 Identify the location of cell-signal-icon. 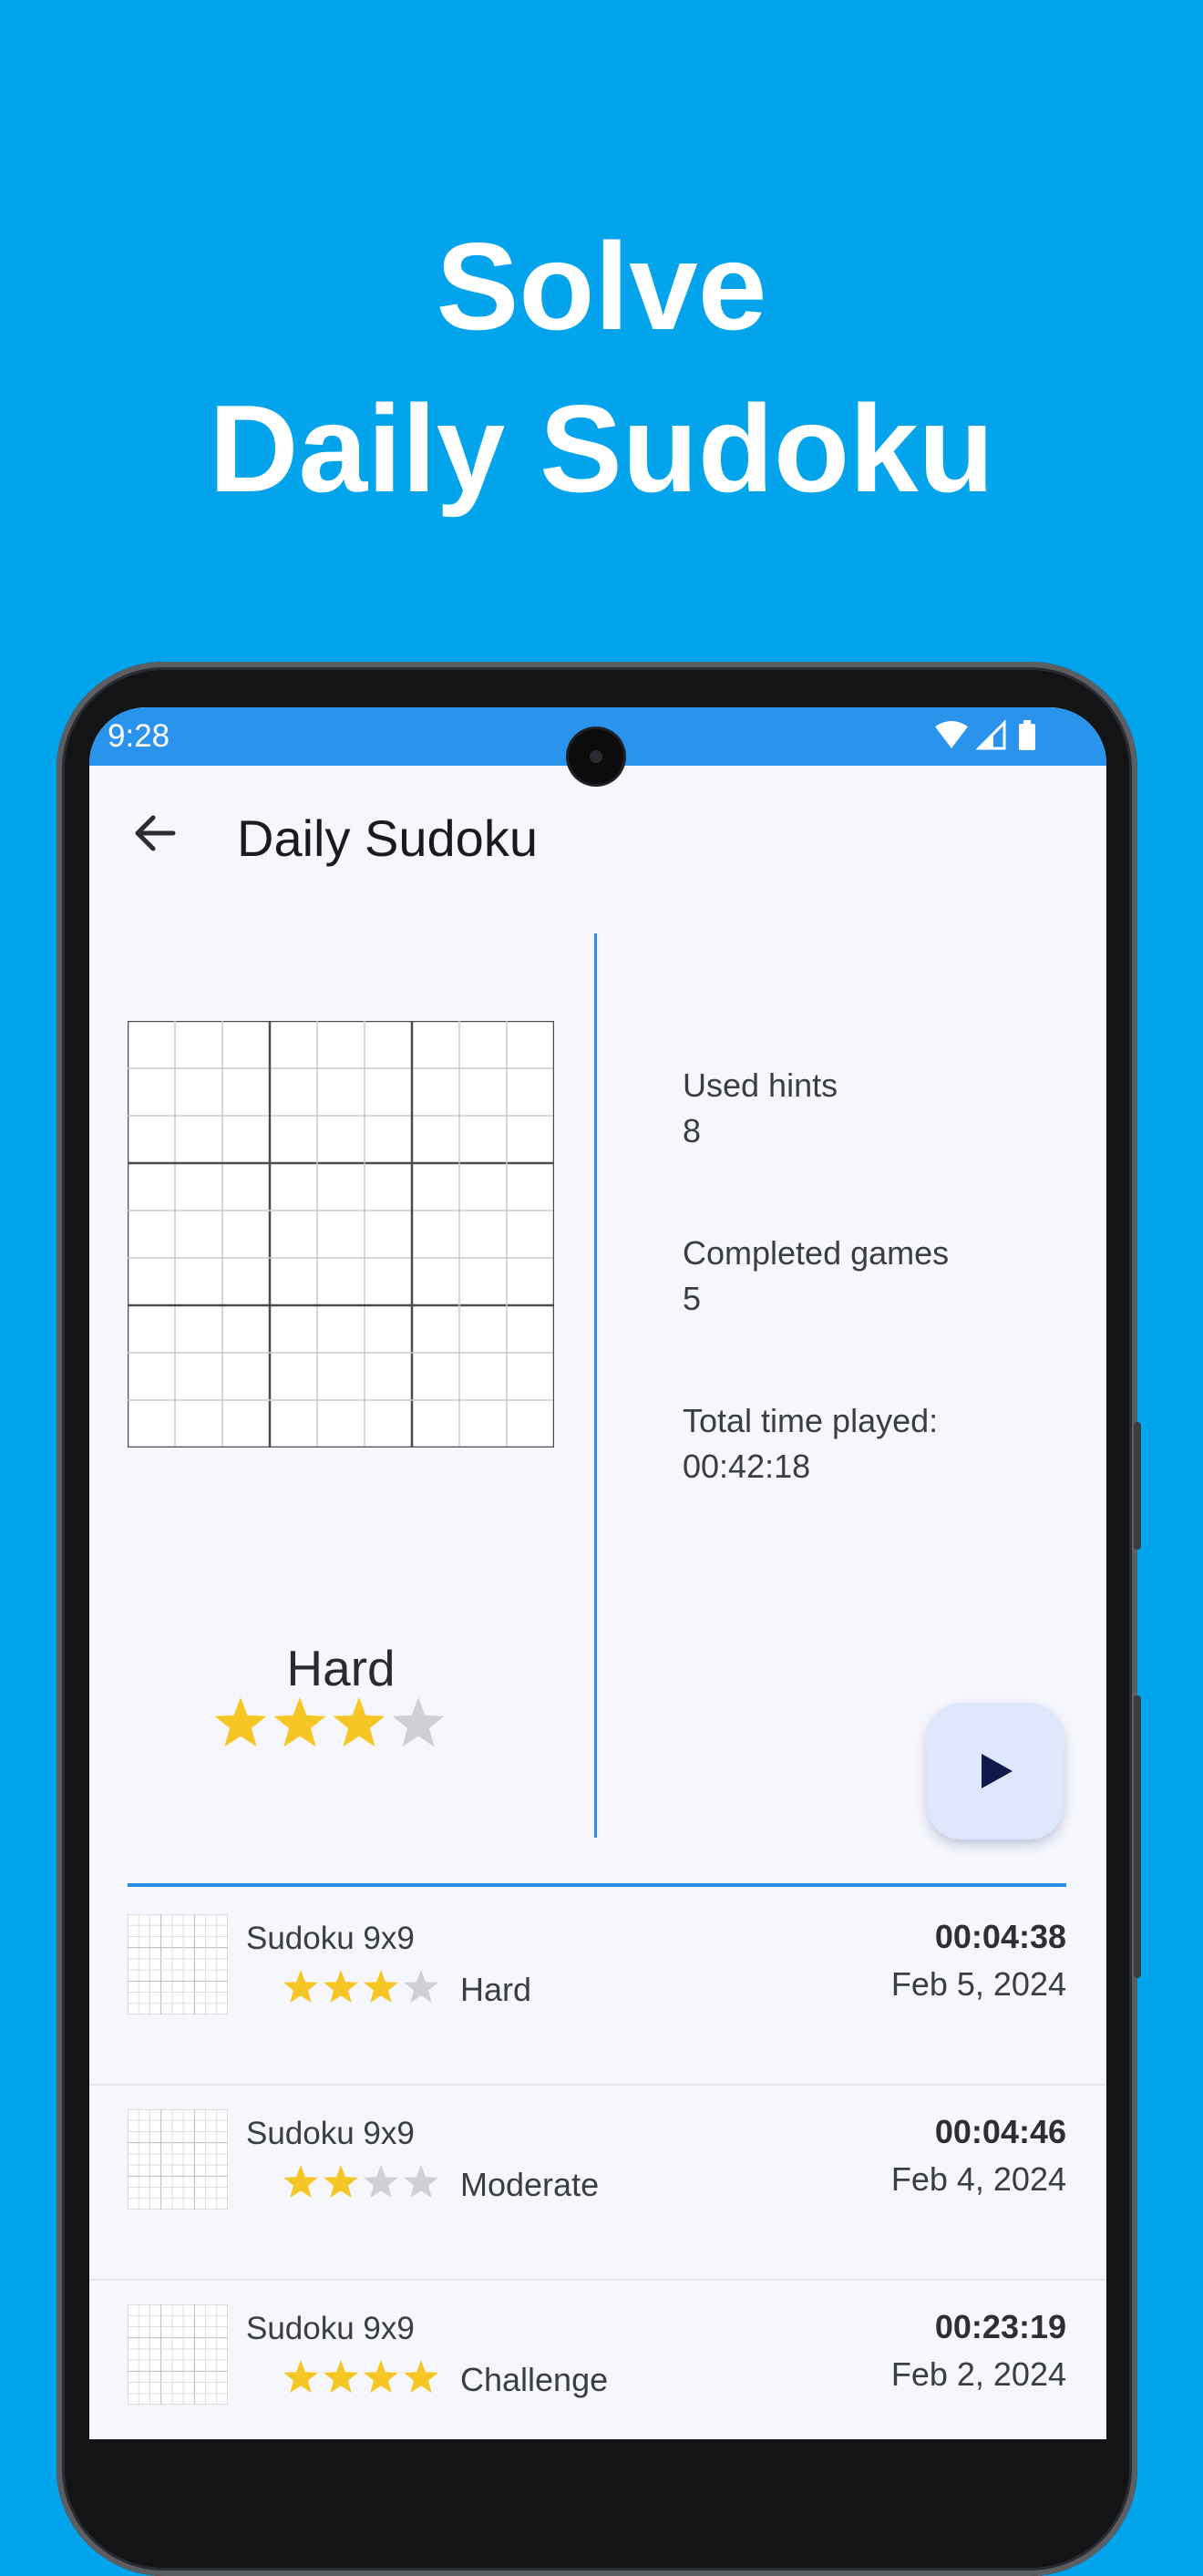
(991, 734).